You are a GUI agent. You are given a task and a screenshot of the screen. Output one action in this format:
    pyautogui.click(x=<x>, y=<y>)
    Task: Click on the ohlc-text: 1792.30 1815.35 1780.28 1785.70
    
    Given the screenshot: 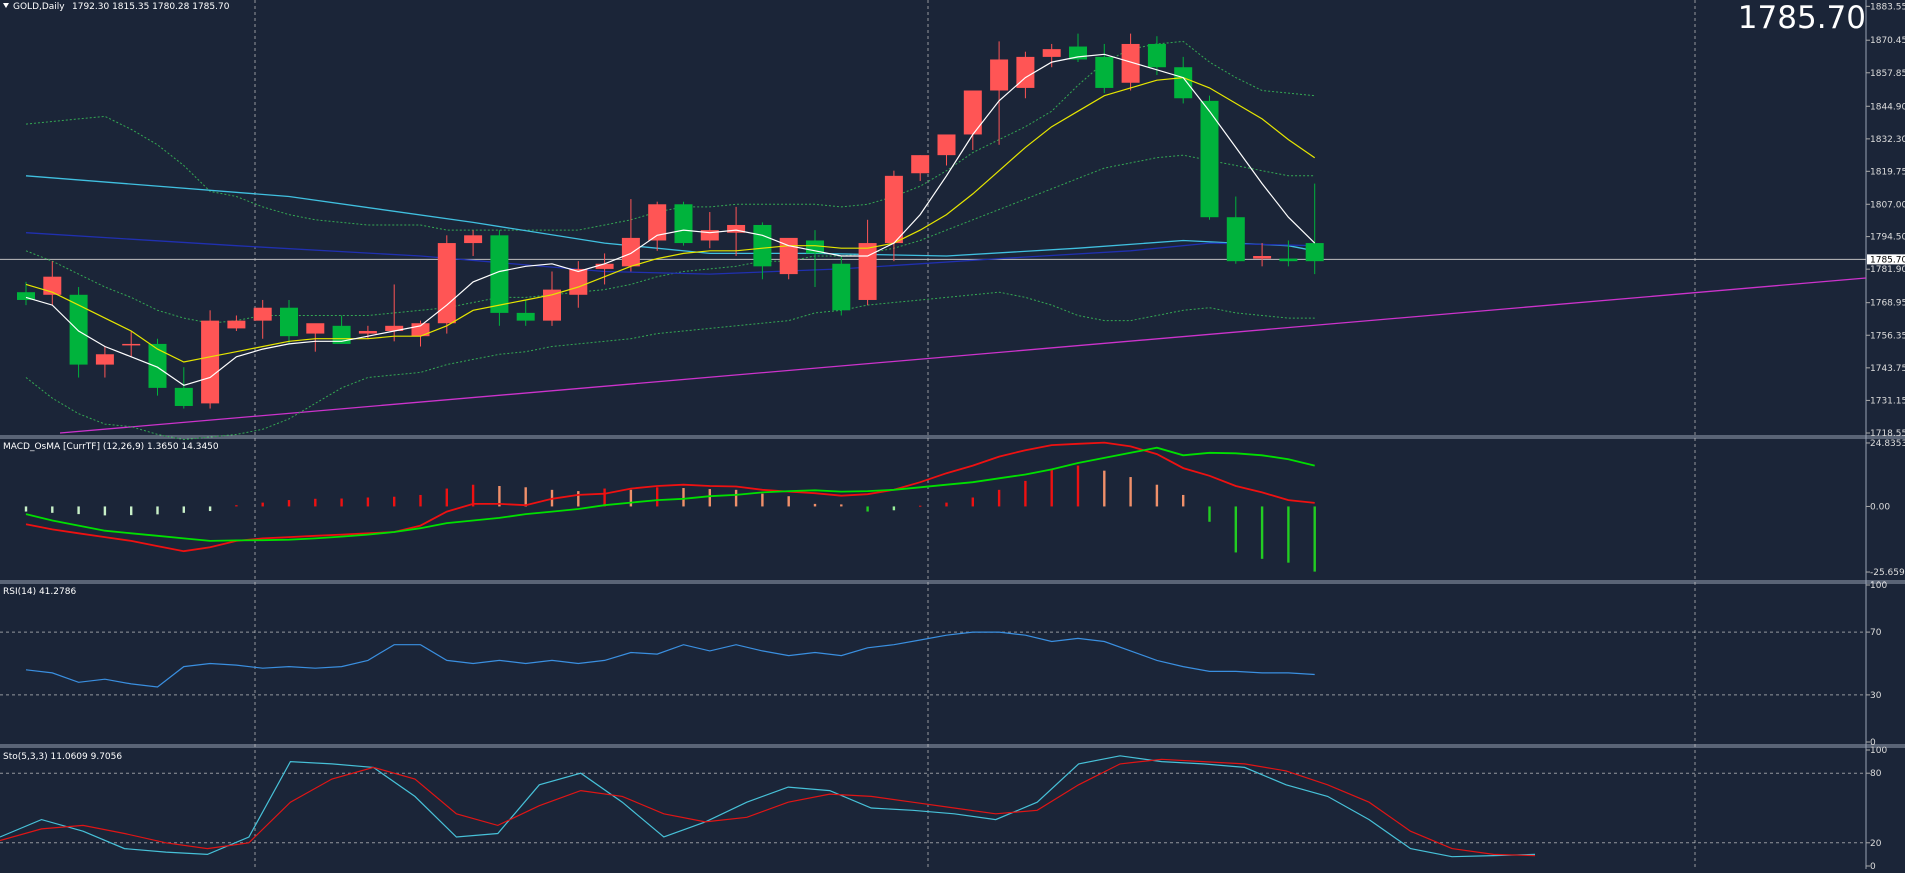 What is the action you would take?
    pyautogui.click(x=151, y=7)
    